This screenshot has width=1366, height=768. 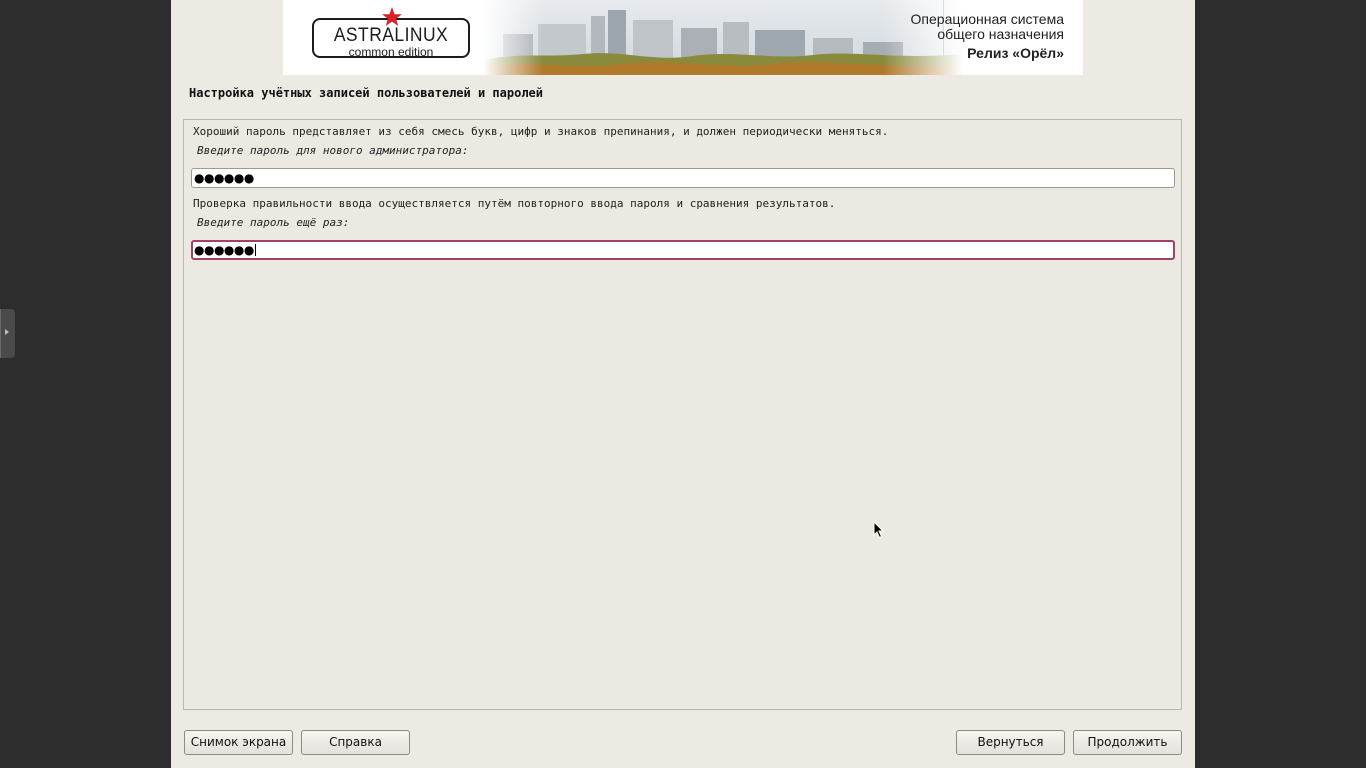 I want to click on mouse-pointer-icon, so click(x=879, y=530).